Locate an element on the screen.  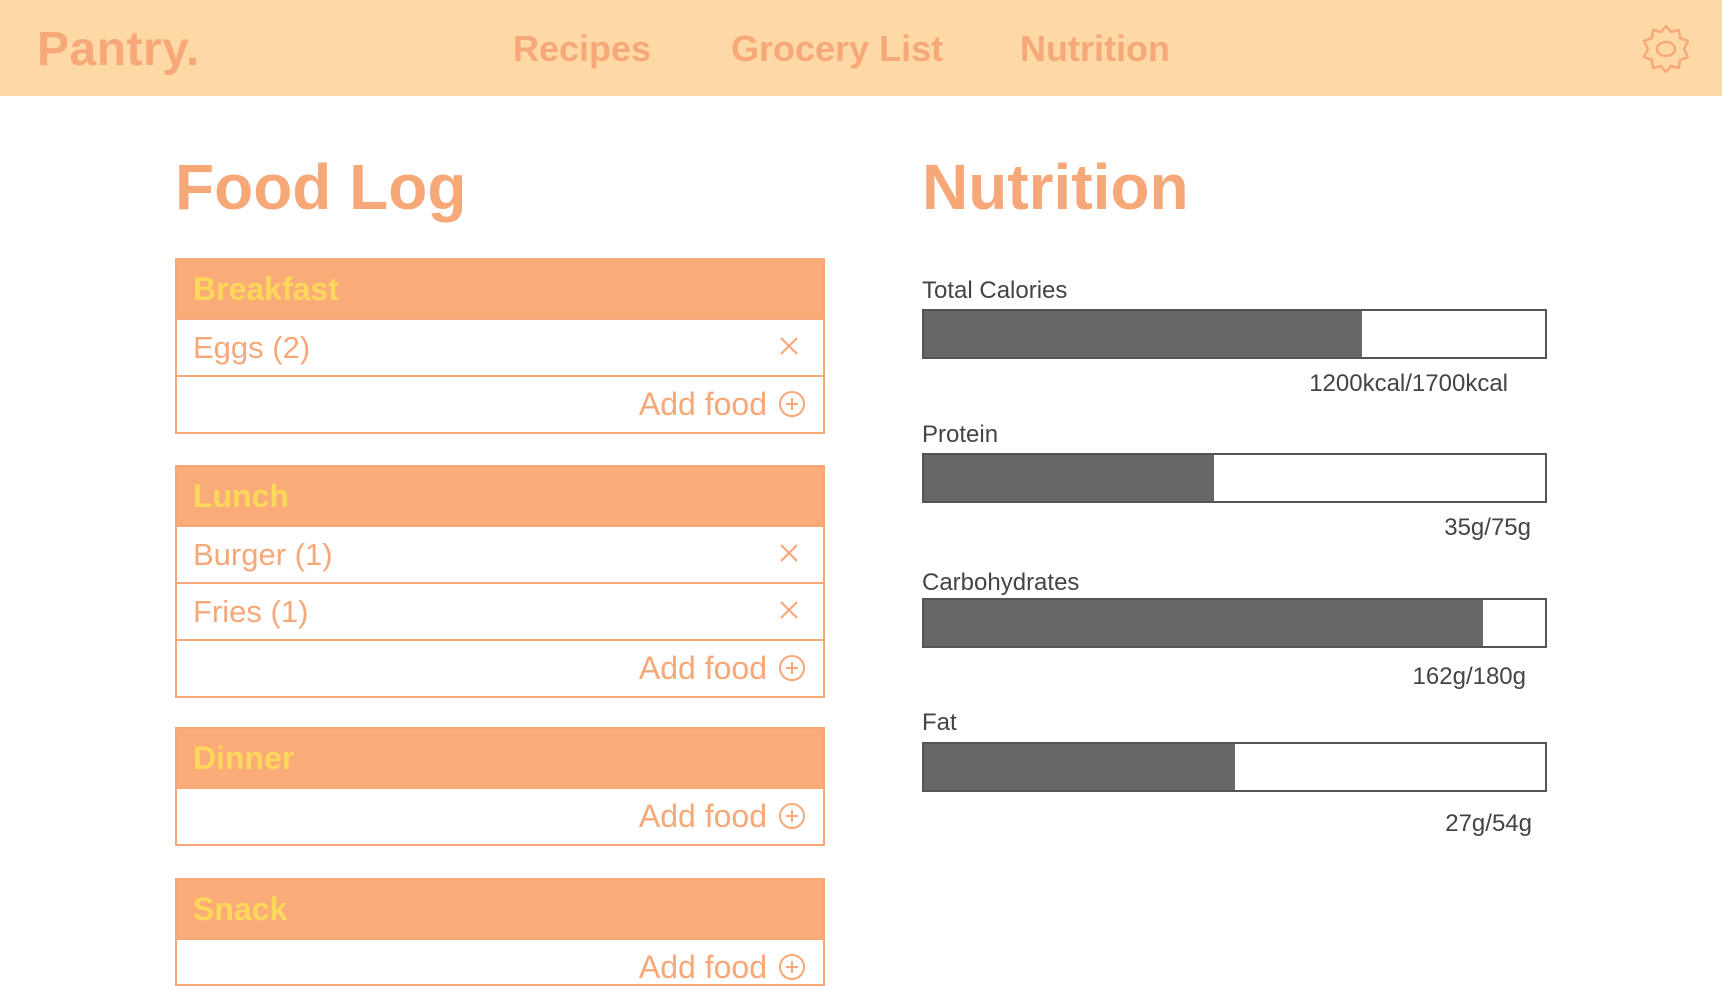
meal-card-snack: Snack Add food is located at coordinates (500, 932).